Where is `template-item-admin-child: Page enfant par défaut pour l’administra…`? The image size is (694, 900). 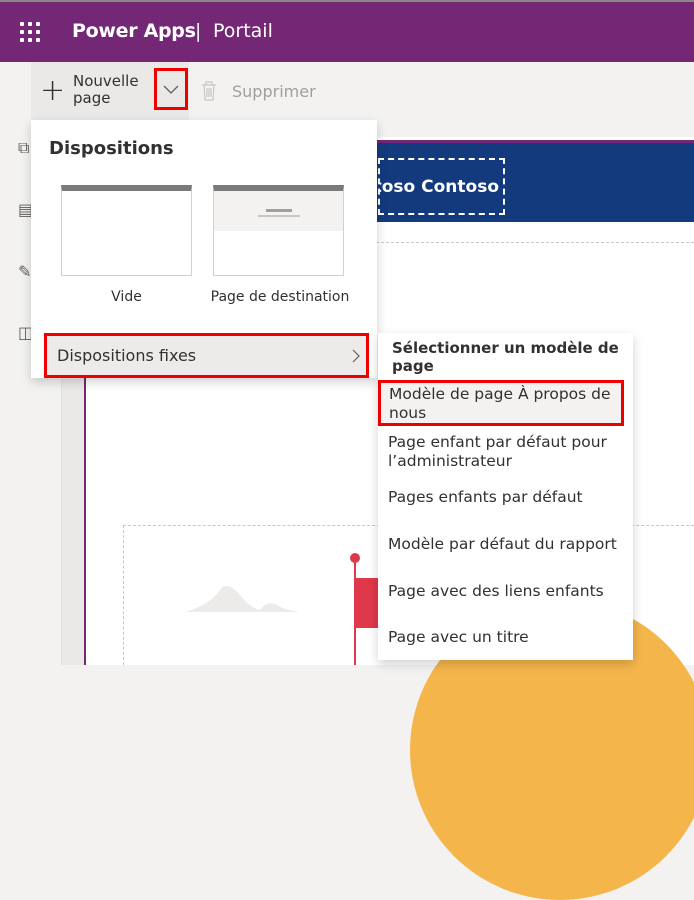 template-item-admin-child: Page enfant par défaut pour l’administra… is located at coordinates (503, 452).